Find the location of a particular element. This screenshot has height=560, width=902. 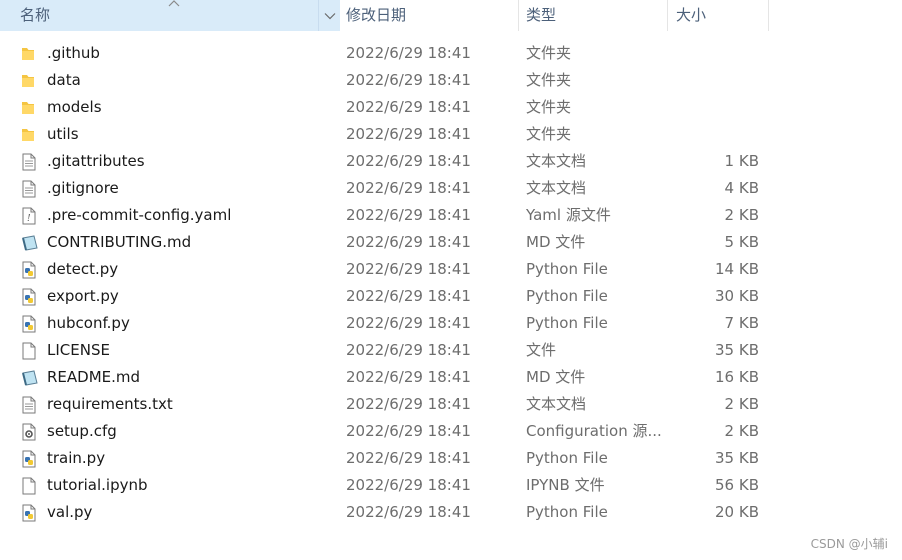

column-header-name-label: 名称 is located at coordinates (35, 15).